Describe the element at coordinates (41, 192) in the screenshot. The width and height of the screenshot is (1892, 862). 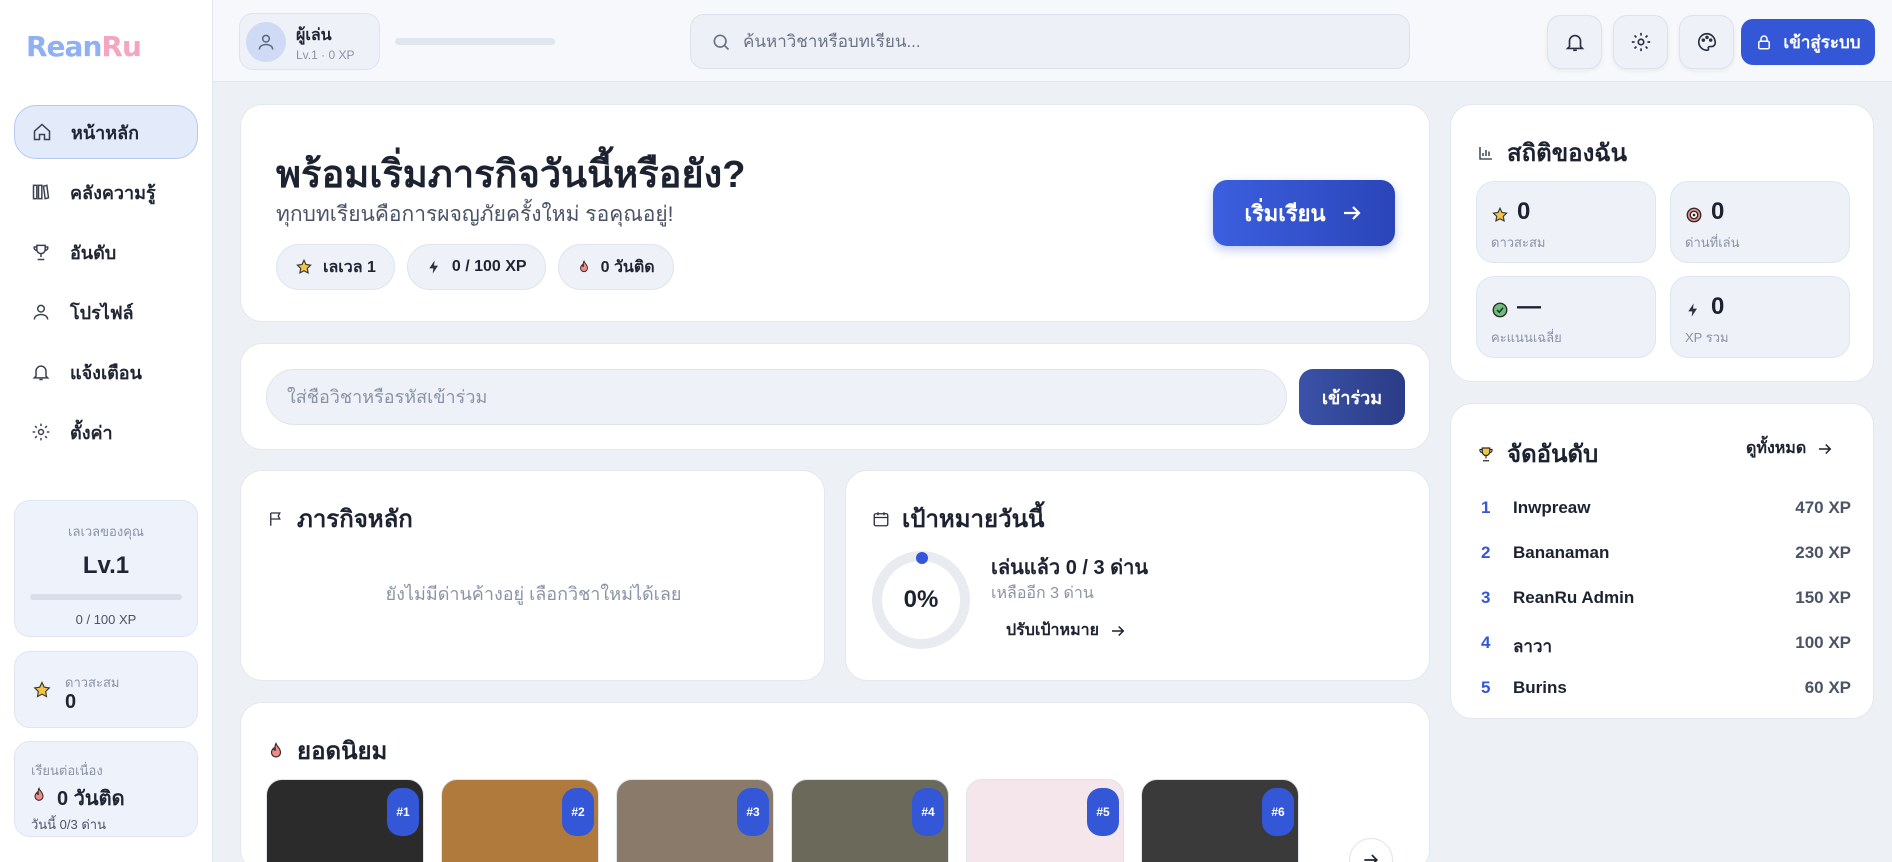
I see `library-icon` at that location.